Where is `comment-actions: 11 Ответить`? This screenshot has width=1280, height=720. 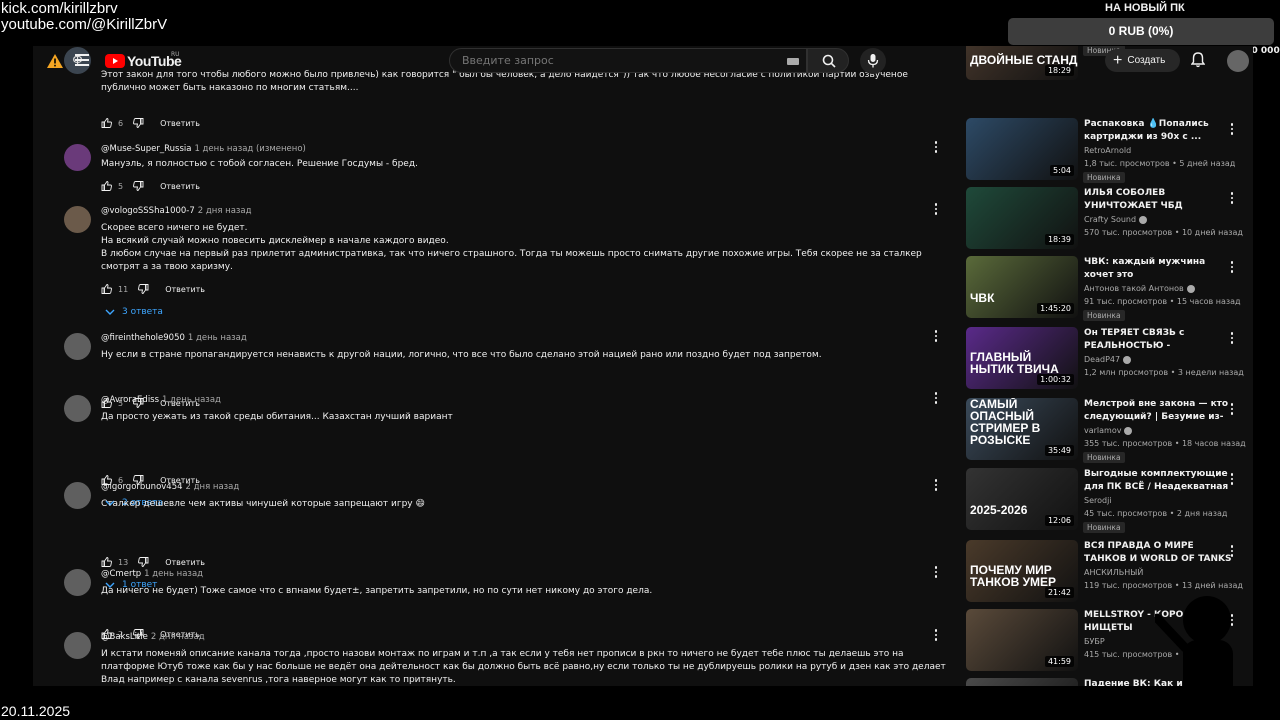 comment-actions: 11 Ответить is located at coordinates (153, 289).